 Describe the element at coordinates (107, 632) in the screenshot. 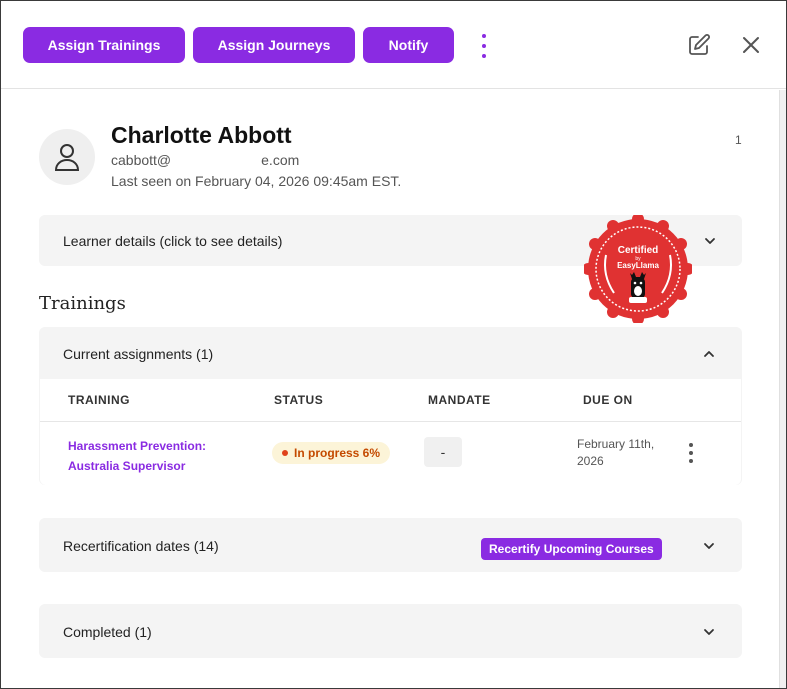

I see `completed-title: Completed (1)` at that location.